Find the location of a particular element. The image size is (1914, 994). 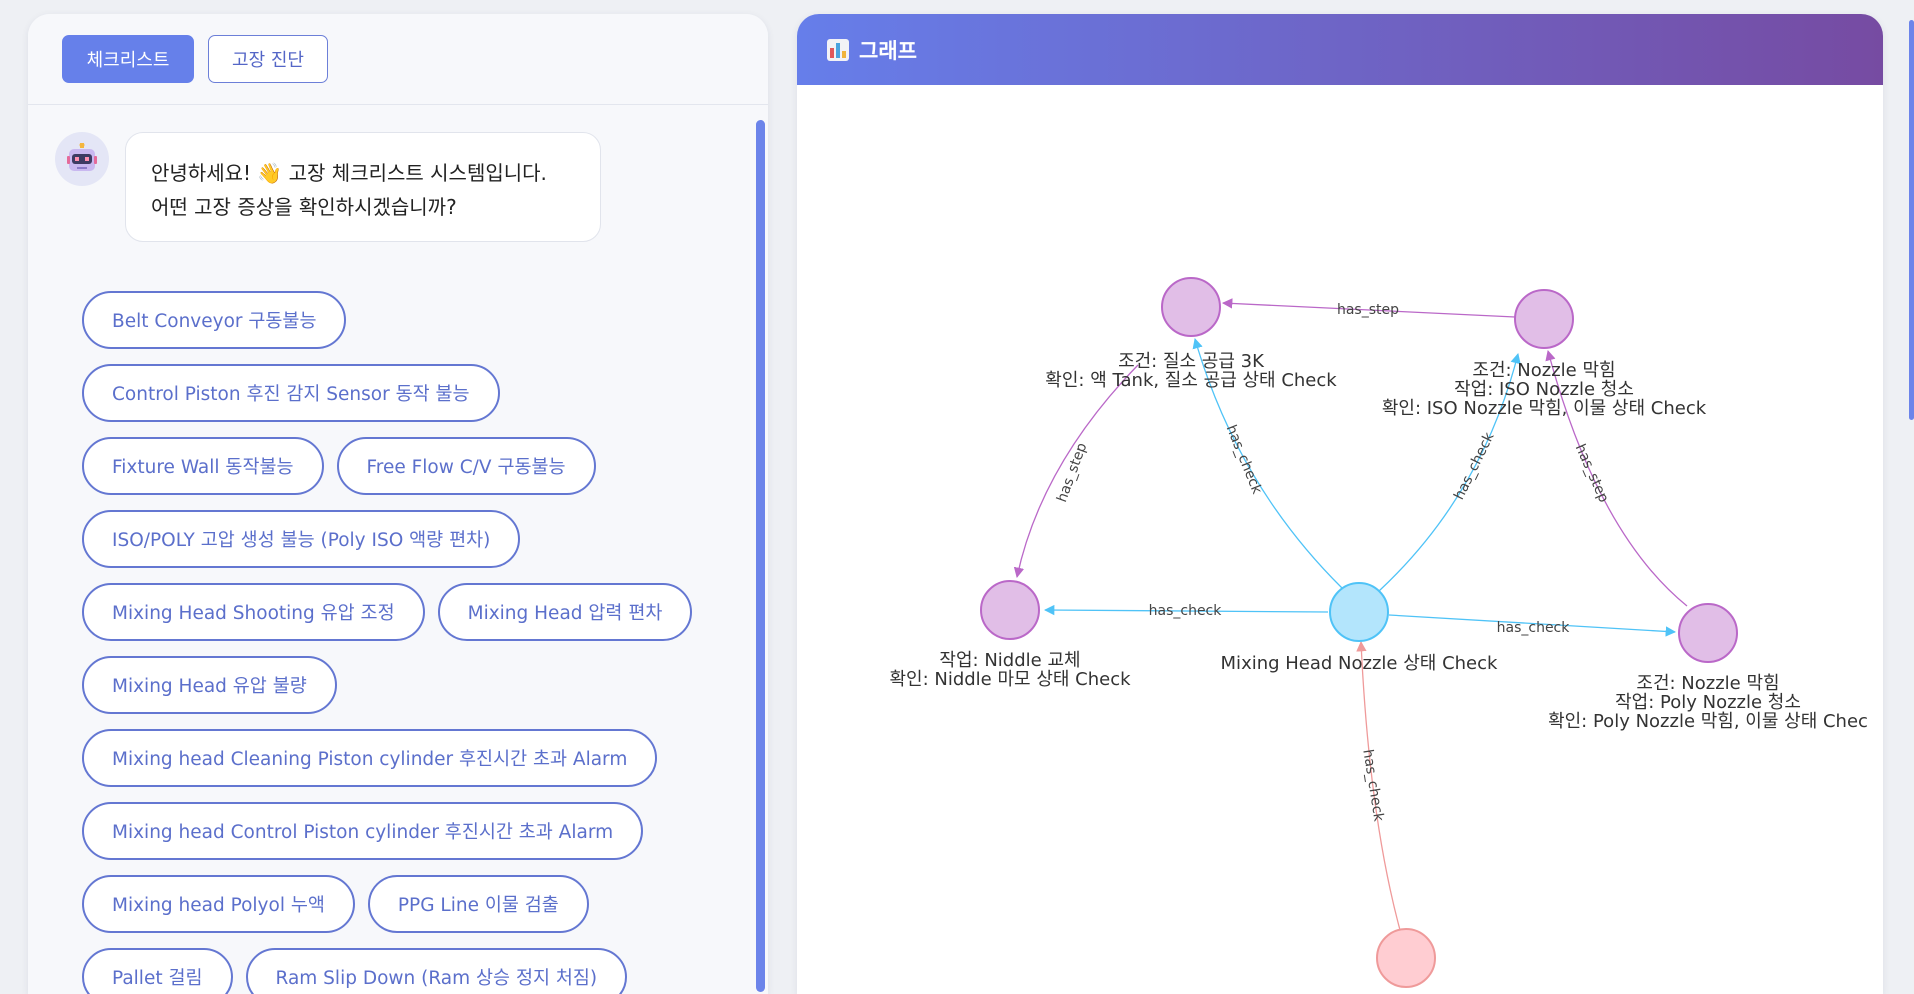

symptom-chip: Mixing Head Shooting 유압 조정 is located at coordinates (253, 612).